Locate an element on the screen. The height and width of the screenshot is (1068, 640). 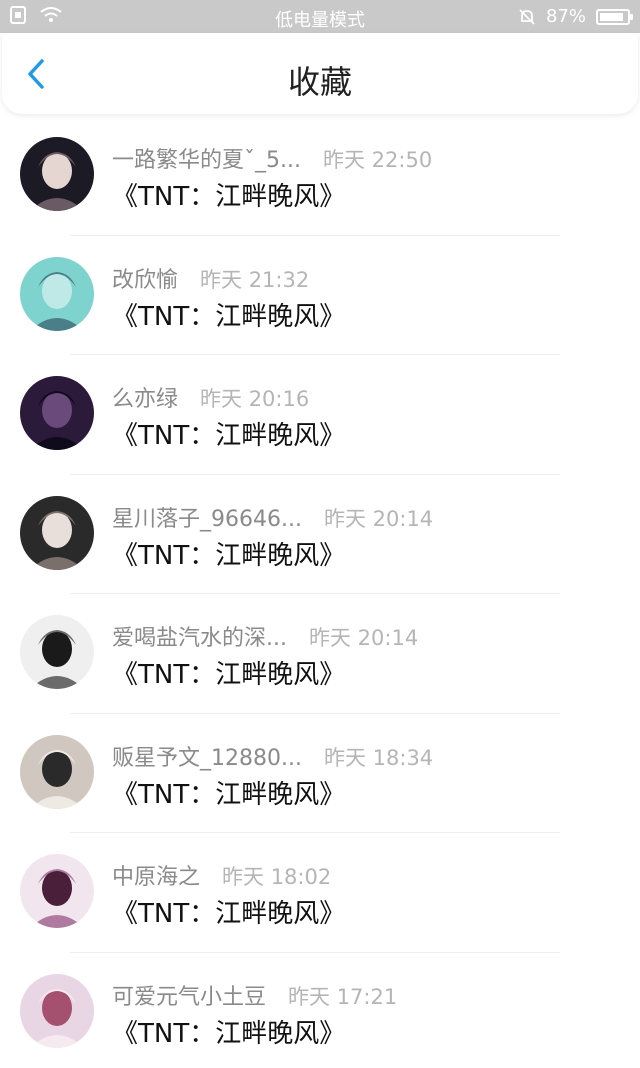
list-item: 星川落子_96646... 昨天 20:14 《TNT：江畔晚风》 is located at coordinates (320, 534).